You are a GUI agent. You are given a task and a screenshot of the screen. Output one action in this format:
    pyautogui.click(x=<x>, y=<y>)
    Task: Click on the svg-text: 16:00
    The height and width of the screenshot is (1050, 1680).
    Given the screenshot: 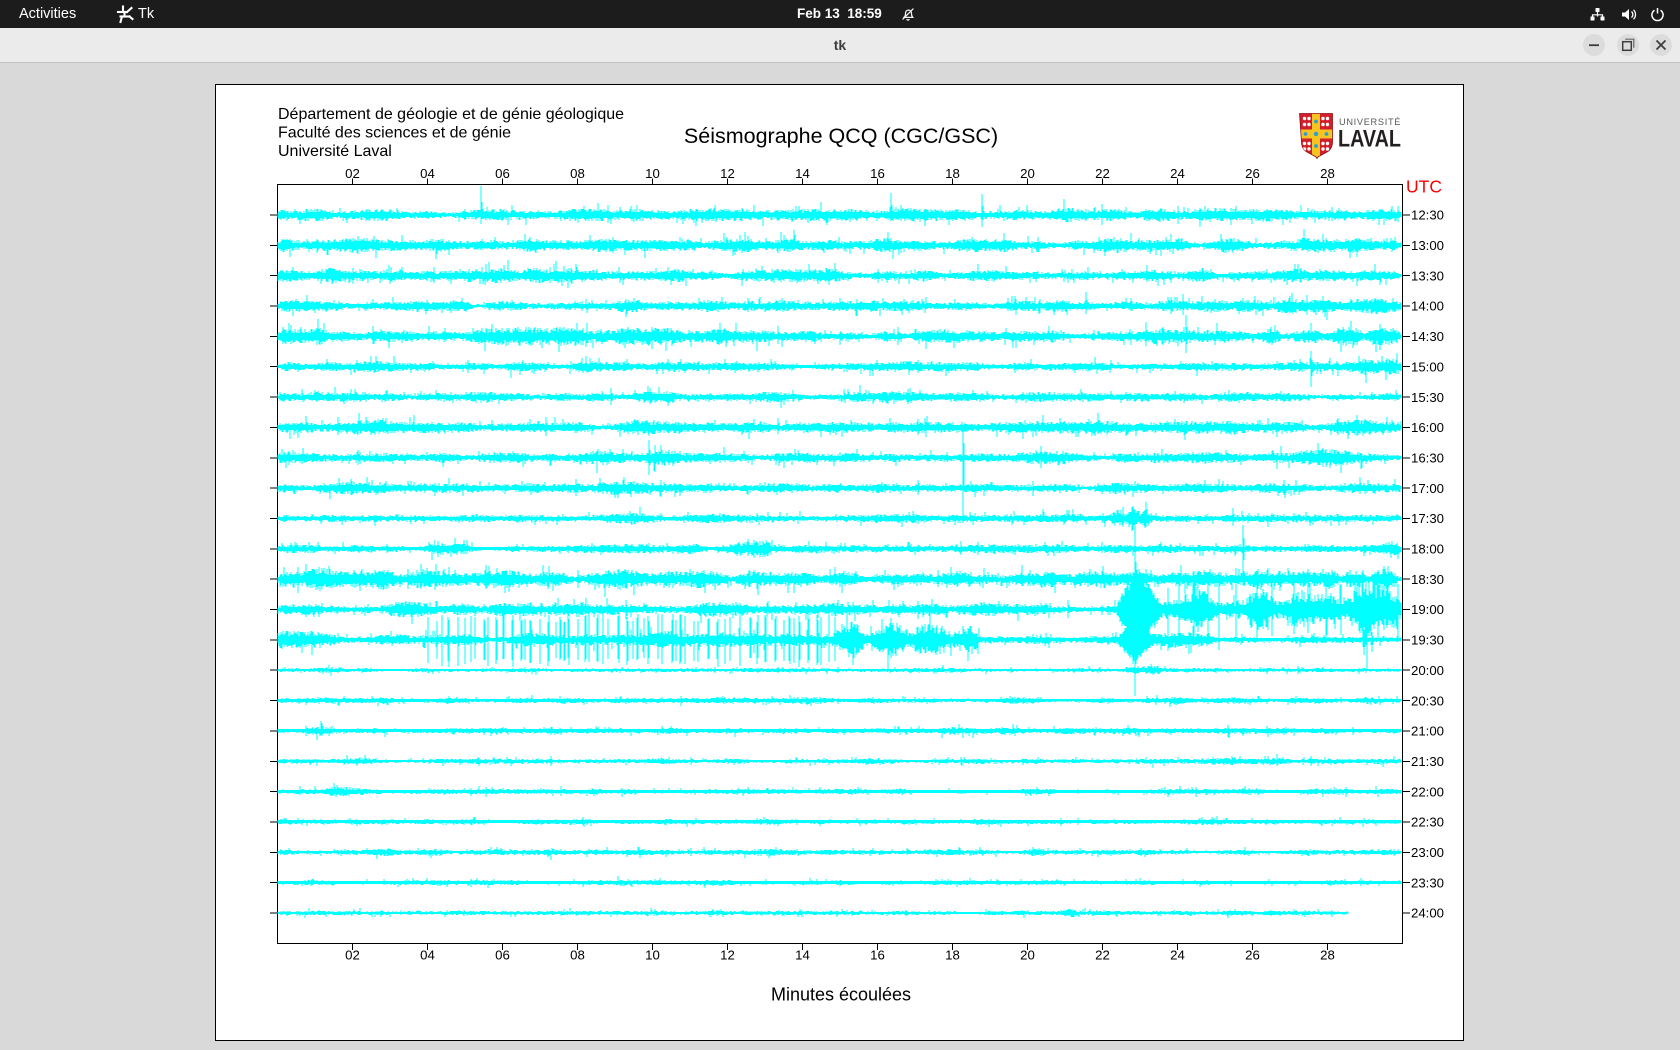 What is the action you would take?
    pyautogui.click(x=1427, y=427)
    